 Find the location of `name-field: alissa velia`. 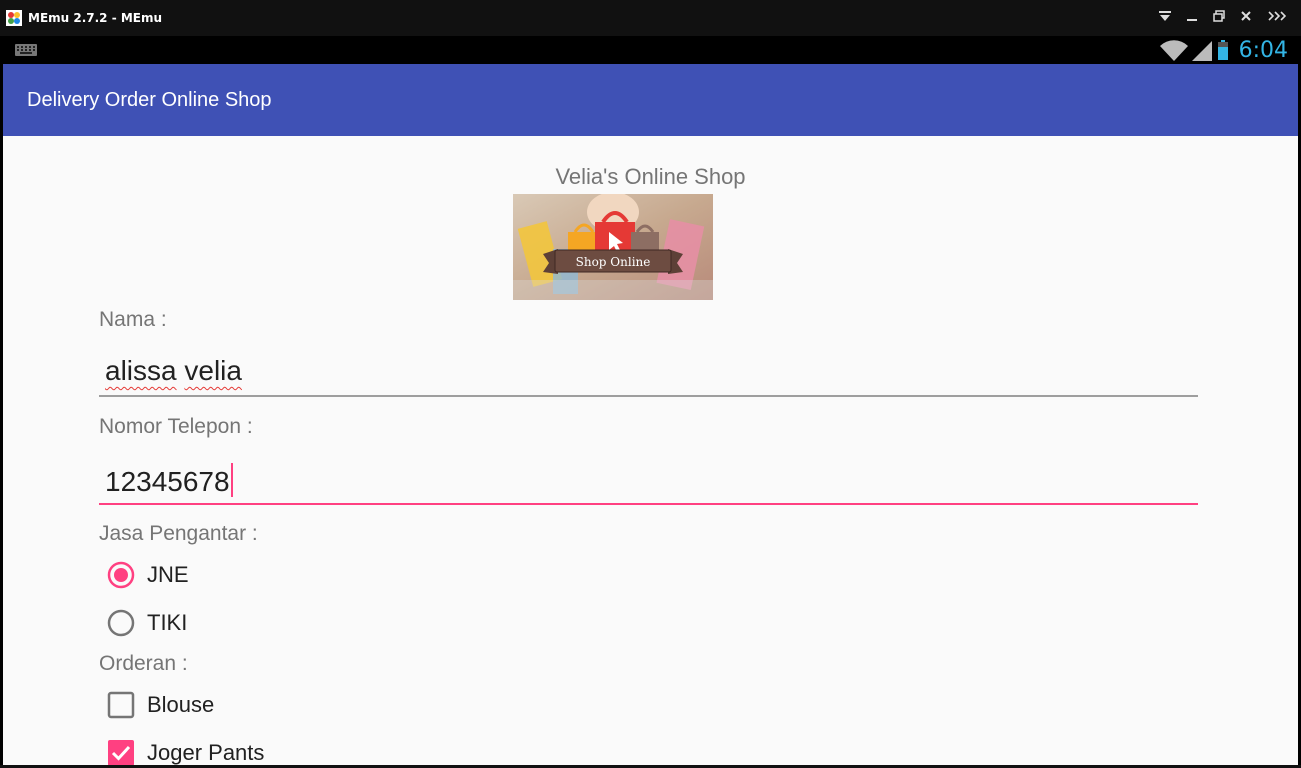

name-field: alissa velia is located at coordinates (648, 372).